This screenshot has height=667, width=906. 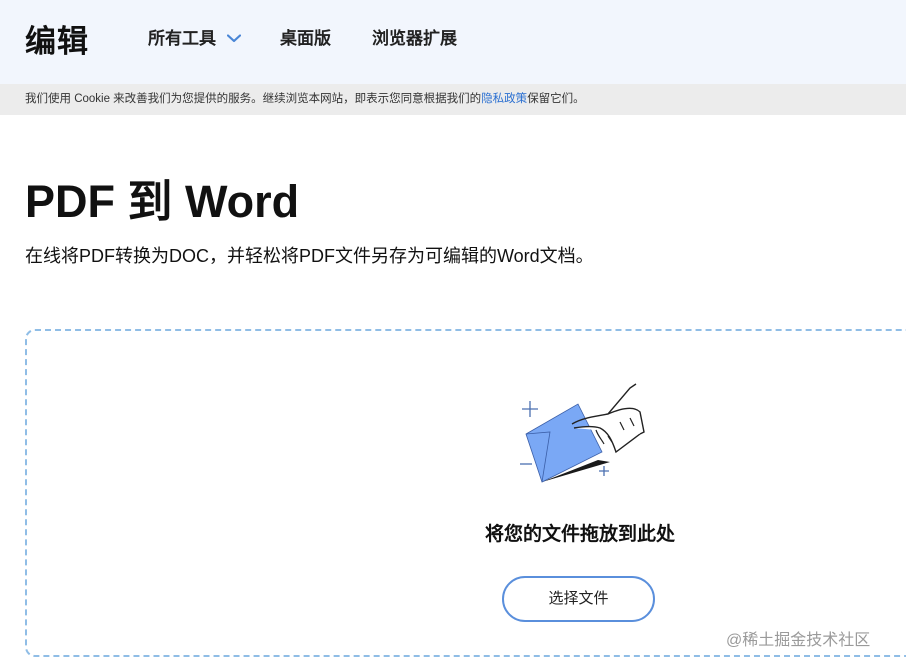 I want to click on cookie-text-end: 保留它们。, so click(x=556, y=99).